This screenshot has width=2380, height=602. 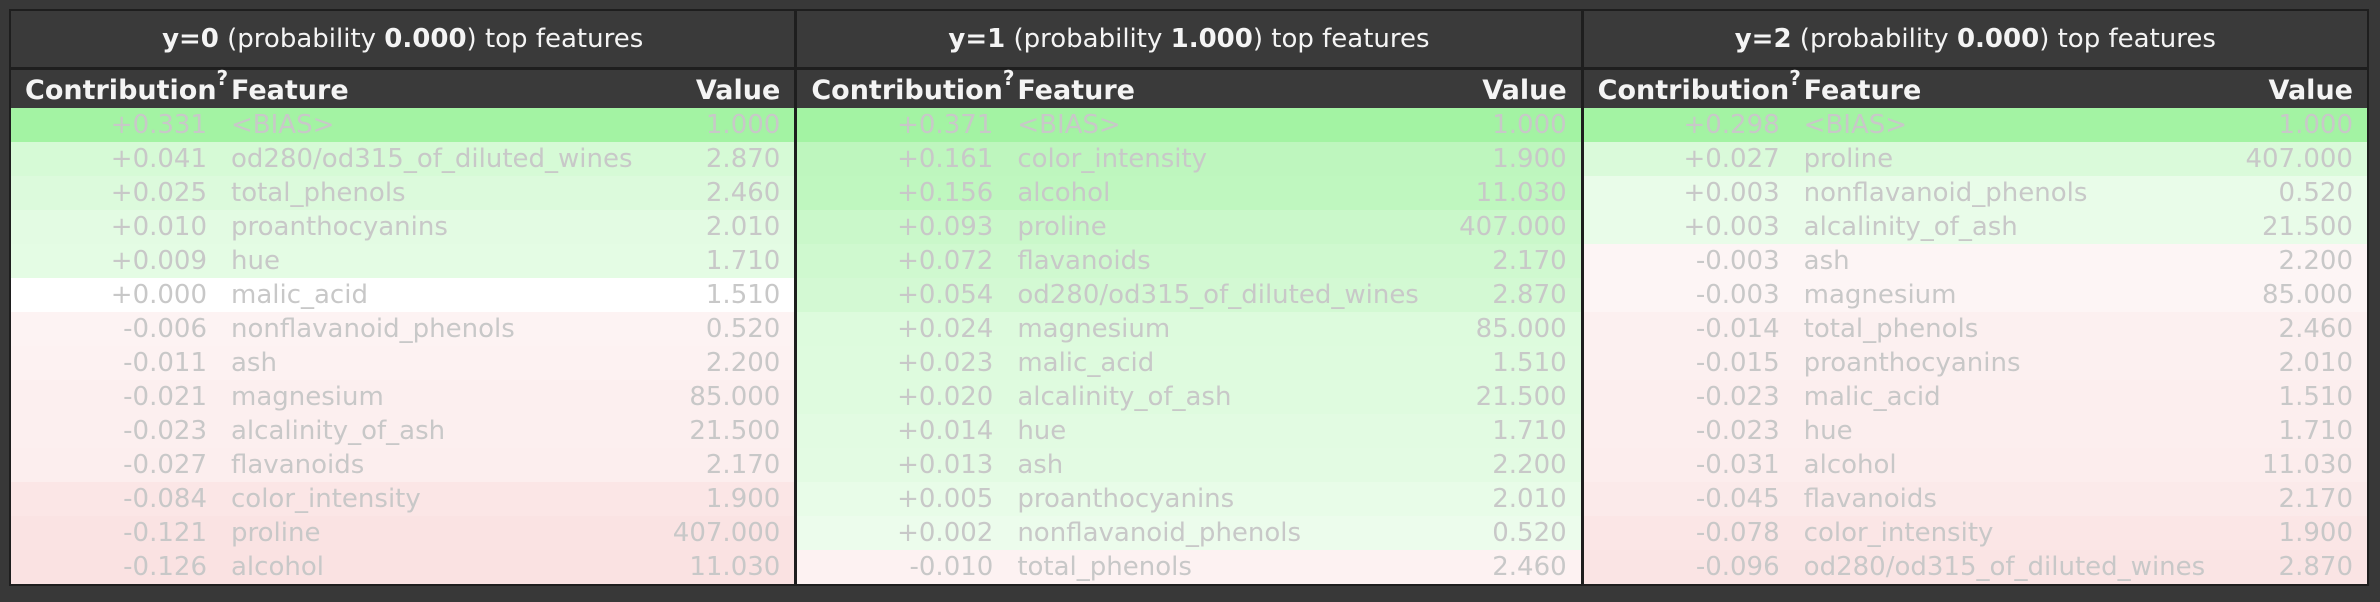 I want to click on value-cell: 0.520, so click(x=743, y=329).